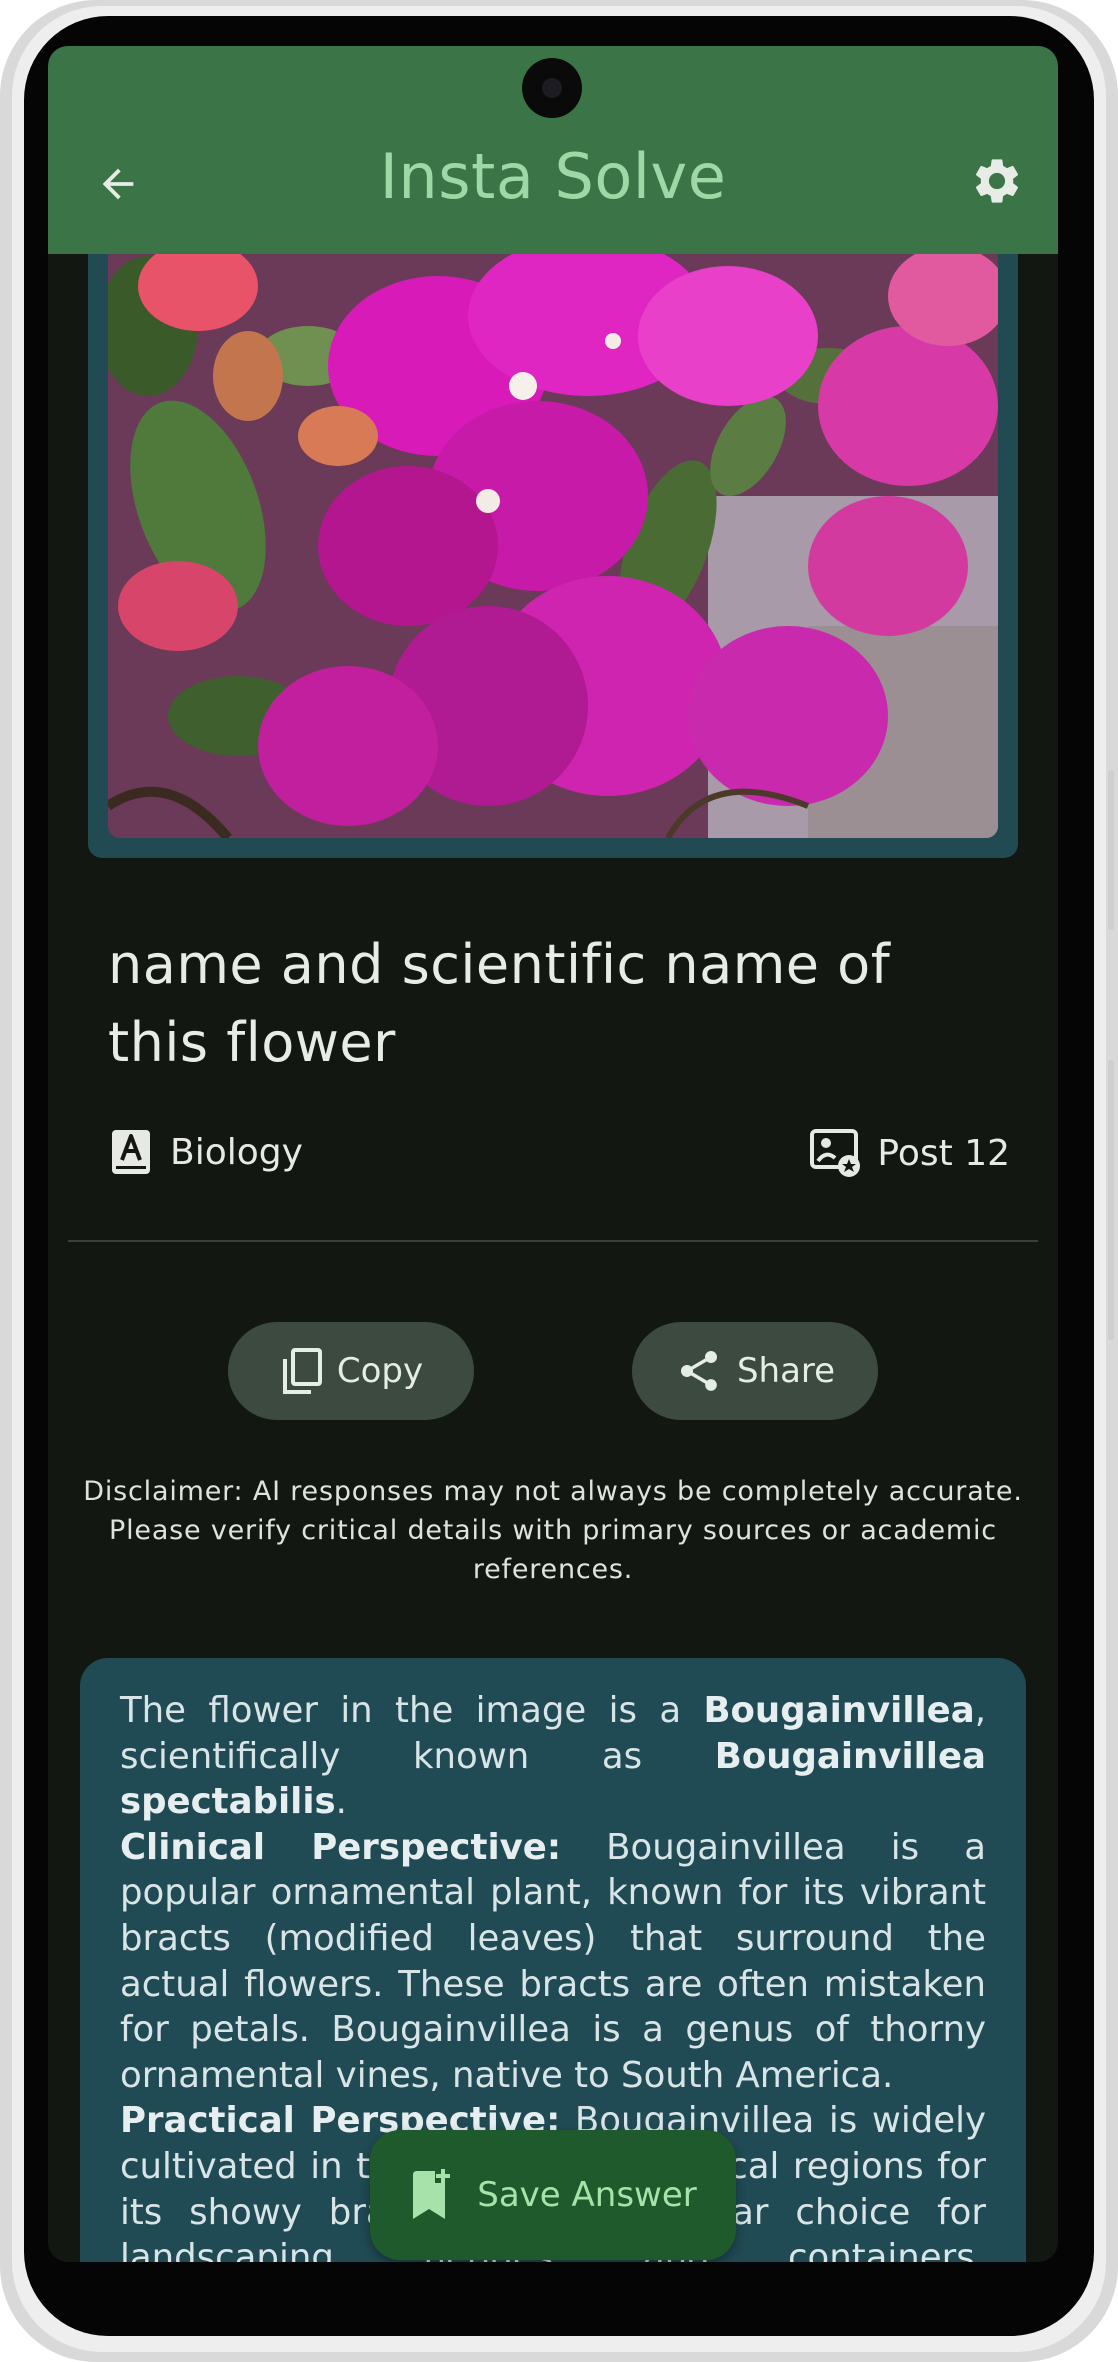 The width and height of the screenshot is (1118, 2362). Describe the element at coordinates (341, 1802) in the screenshot. I see `answer-text-span: .` at that location.